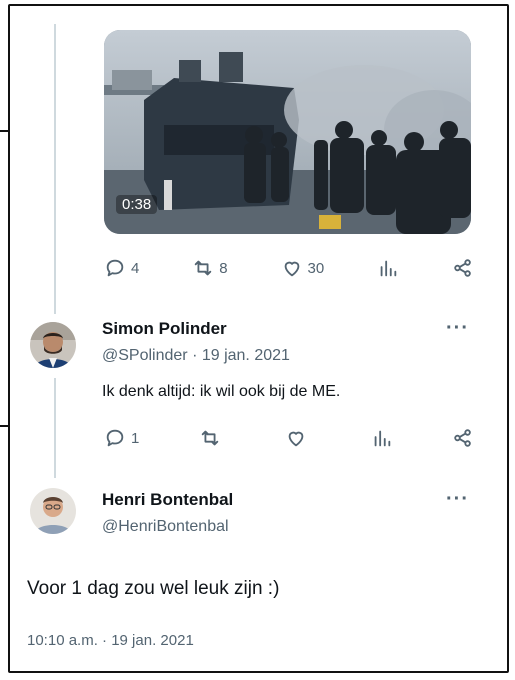  I want to click on like-button, so click(298, 438).